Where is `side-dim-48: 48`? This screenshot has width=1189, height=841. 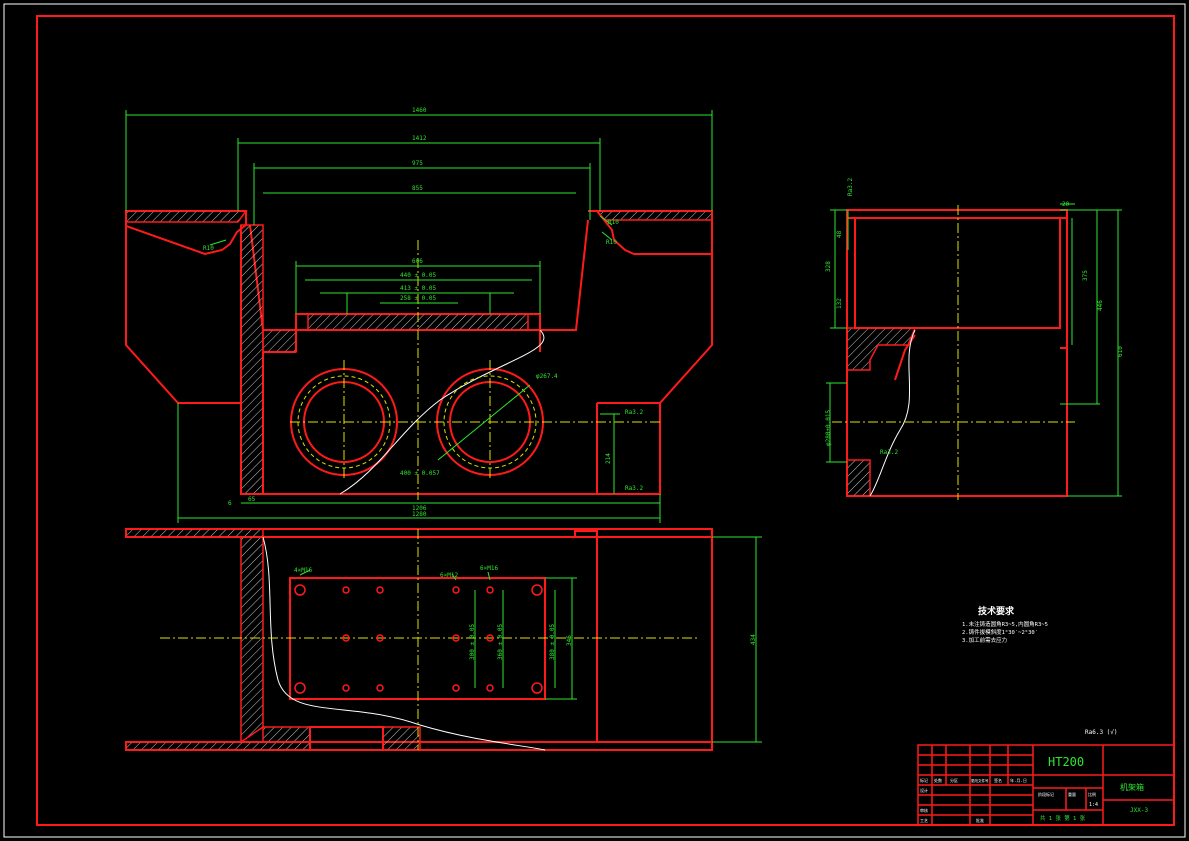 side-dim-48: 48 is located at coordinates (839, 234).